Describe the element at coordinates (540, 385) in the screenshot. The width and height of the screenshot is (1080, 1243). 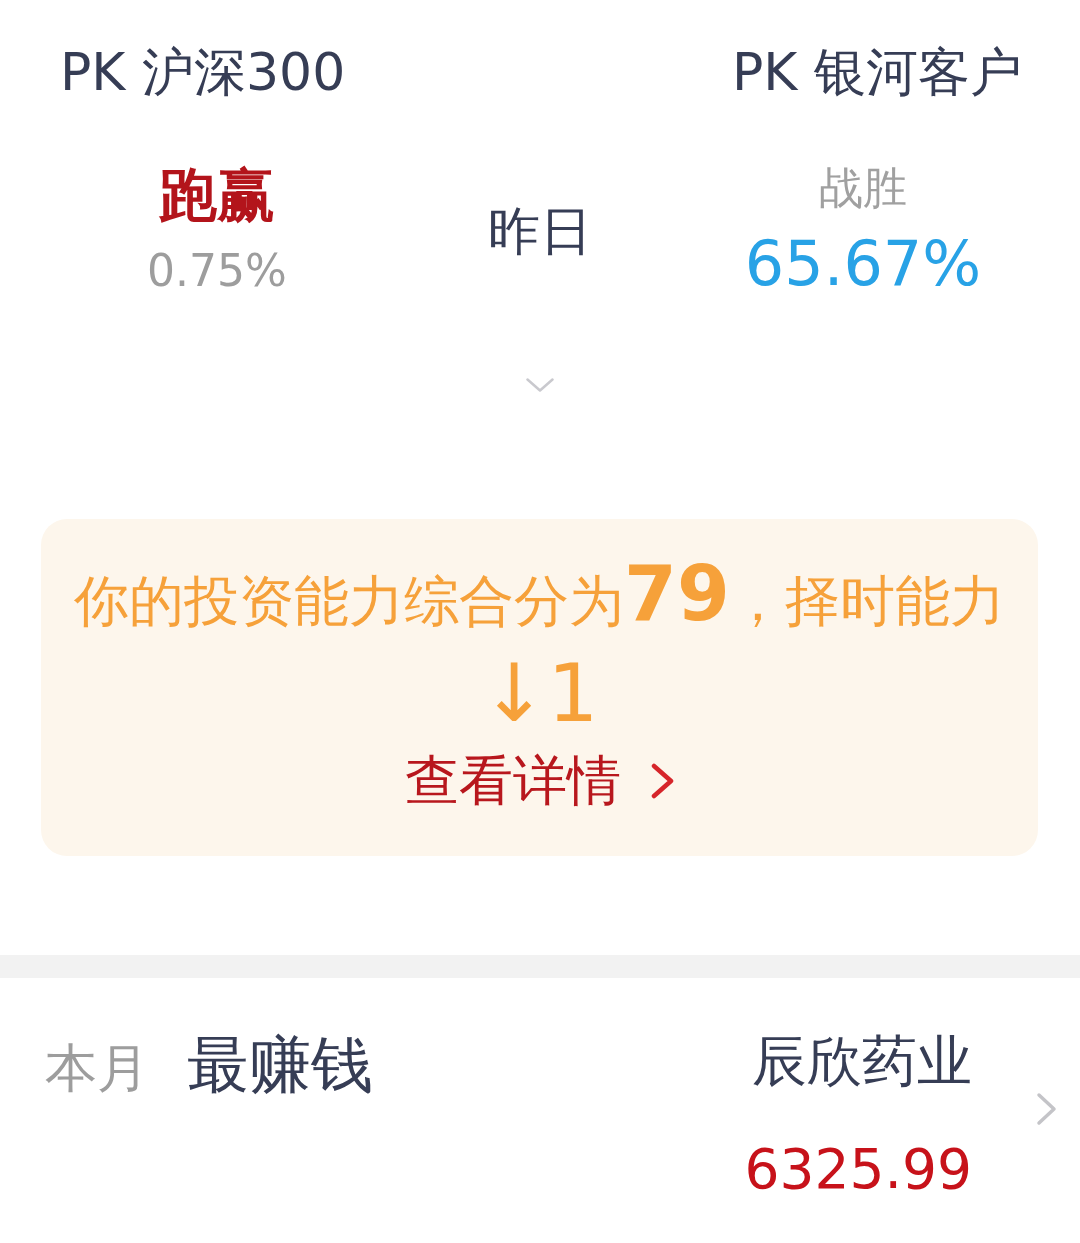
I see `chevron-down-icon` at that location.